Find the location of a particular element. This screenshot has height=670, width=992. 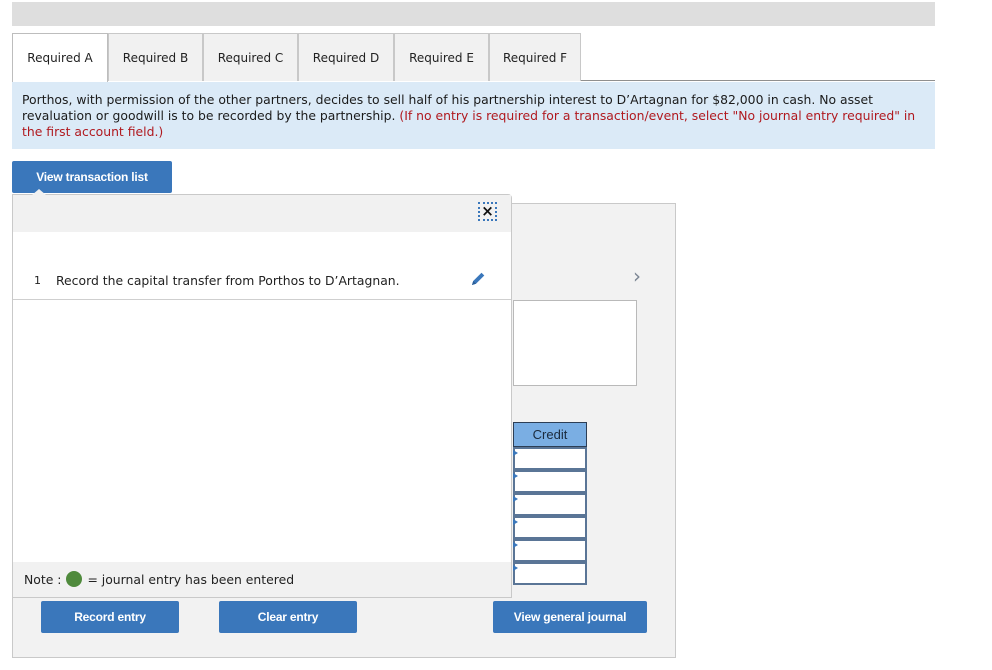

chevron-right-icon: › is located at coordinates (637, 276).